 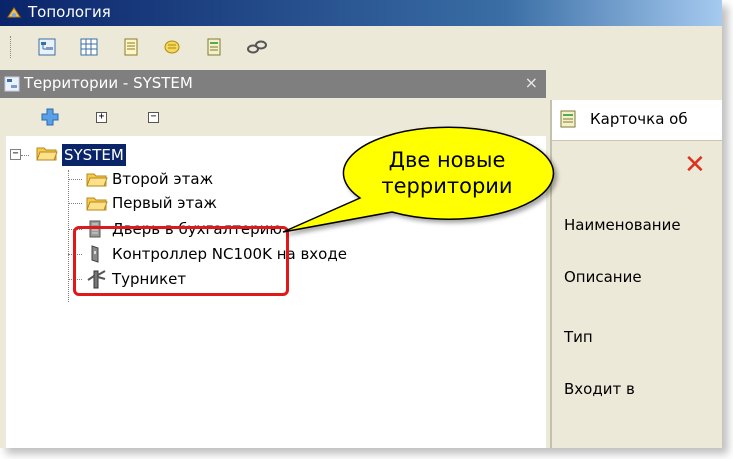 I want to click on parent-field-label: Входит в, so click(x=599, y=389).